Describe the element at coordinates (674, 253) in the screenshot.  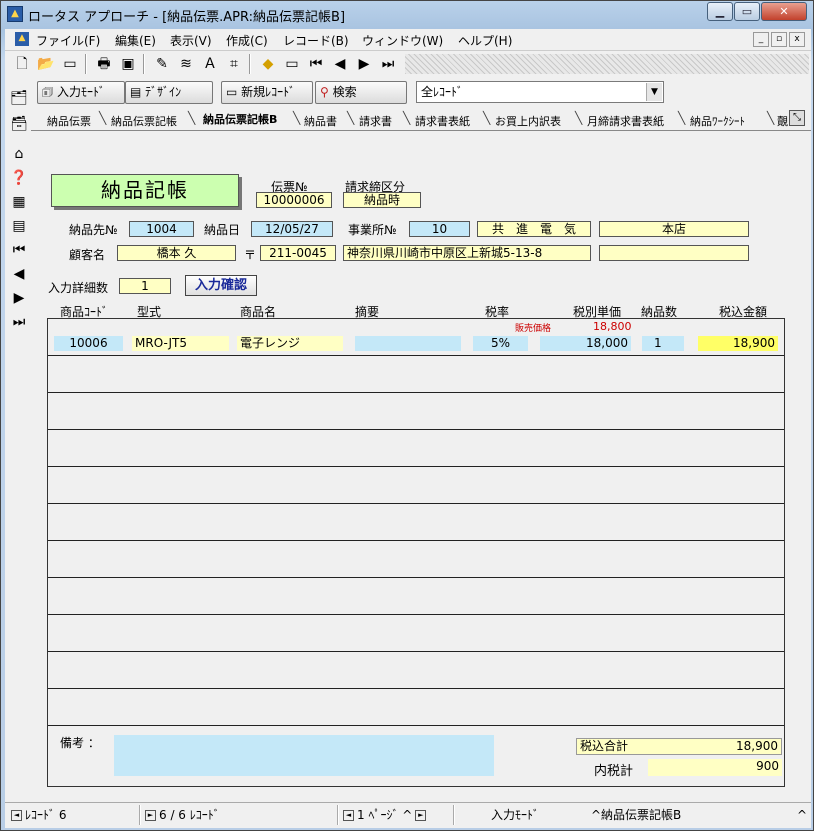
I see `address2-field` at that location.